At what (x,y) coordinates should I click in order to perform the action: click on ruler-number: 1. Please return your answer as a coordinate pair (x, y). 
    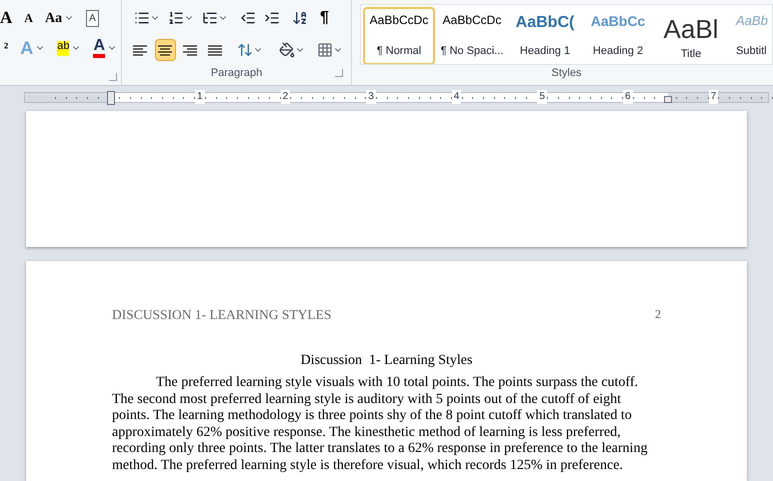
    Looking at the image, I should click on (200, 97).